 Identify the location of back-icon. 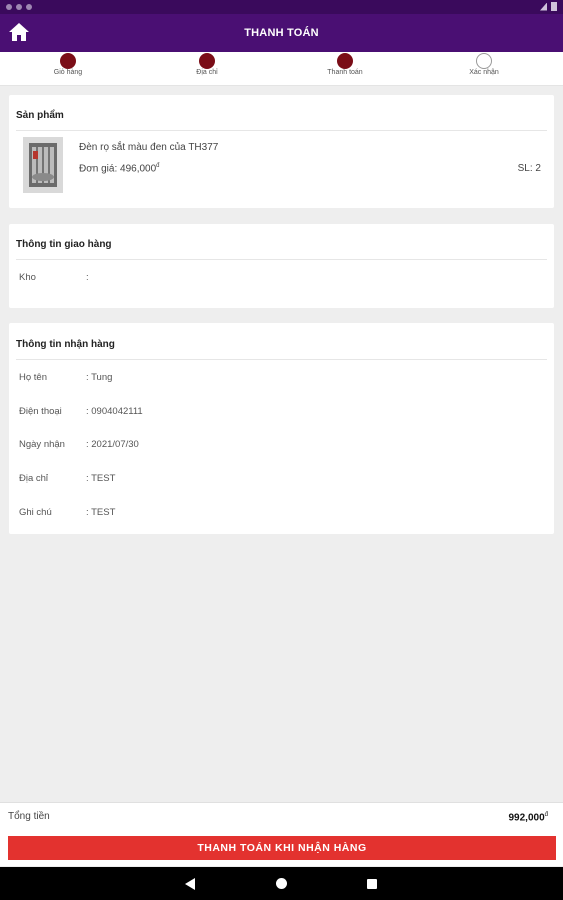
(190, 884).